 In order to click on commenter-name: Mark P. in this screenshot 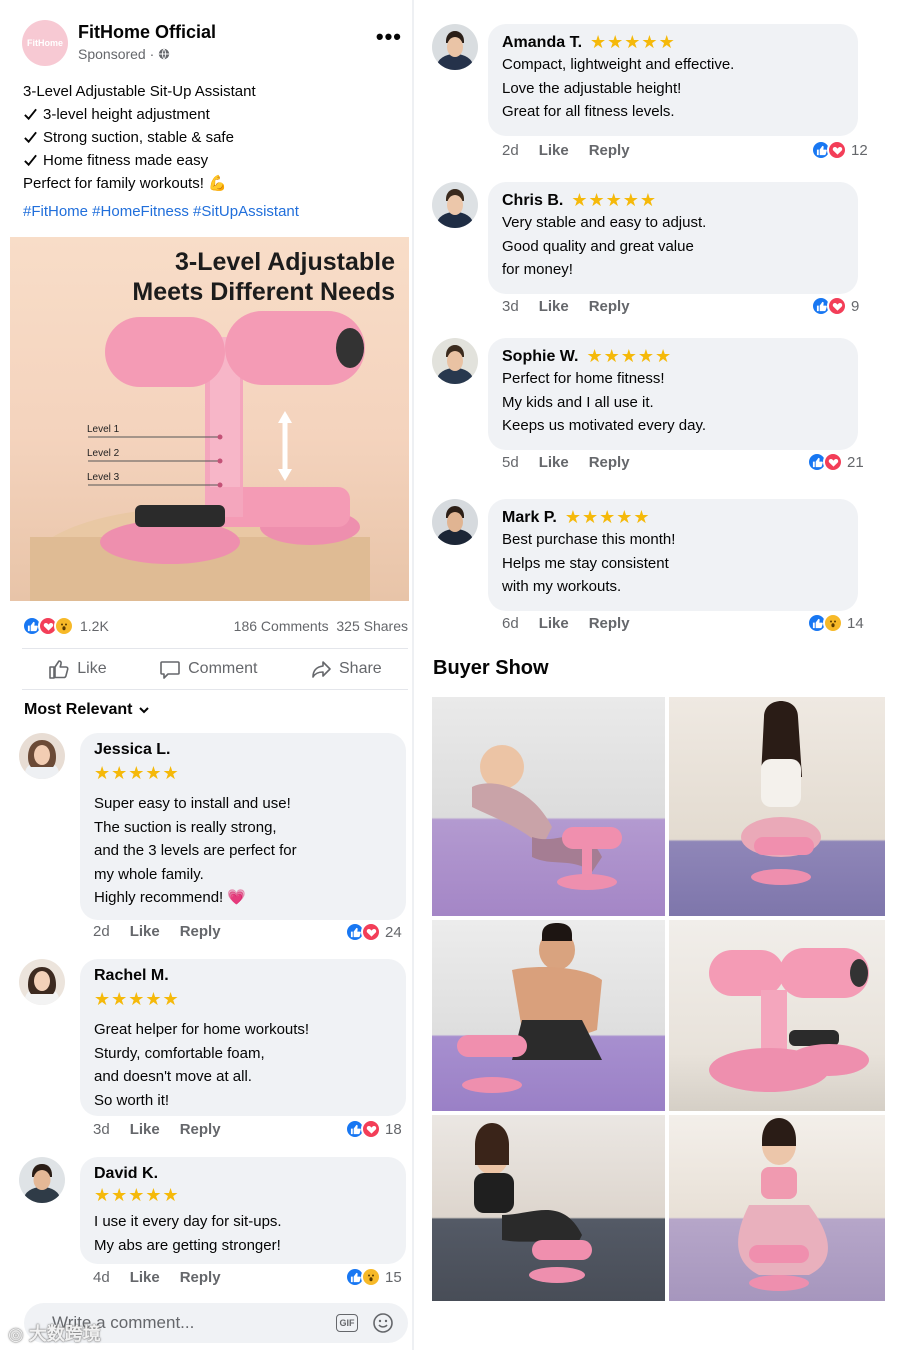, I will do `click(529, 518)`.